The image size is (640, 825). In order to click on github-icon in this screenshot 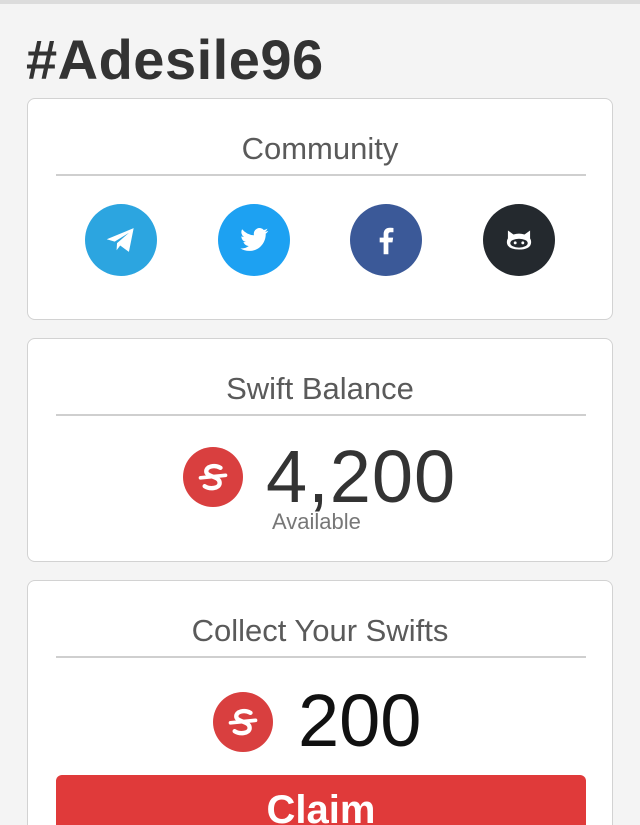, I will do `click(519, 240)`.